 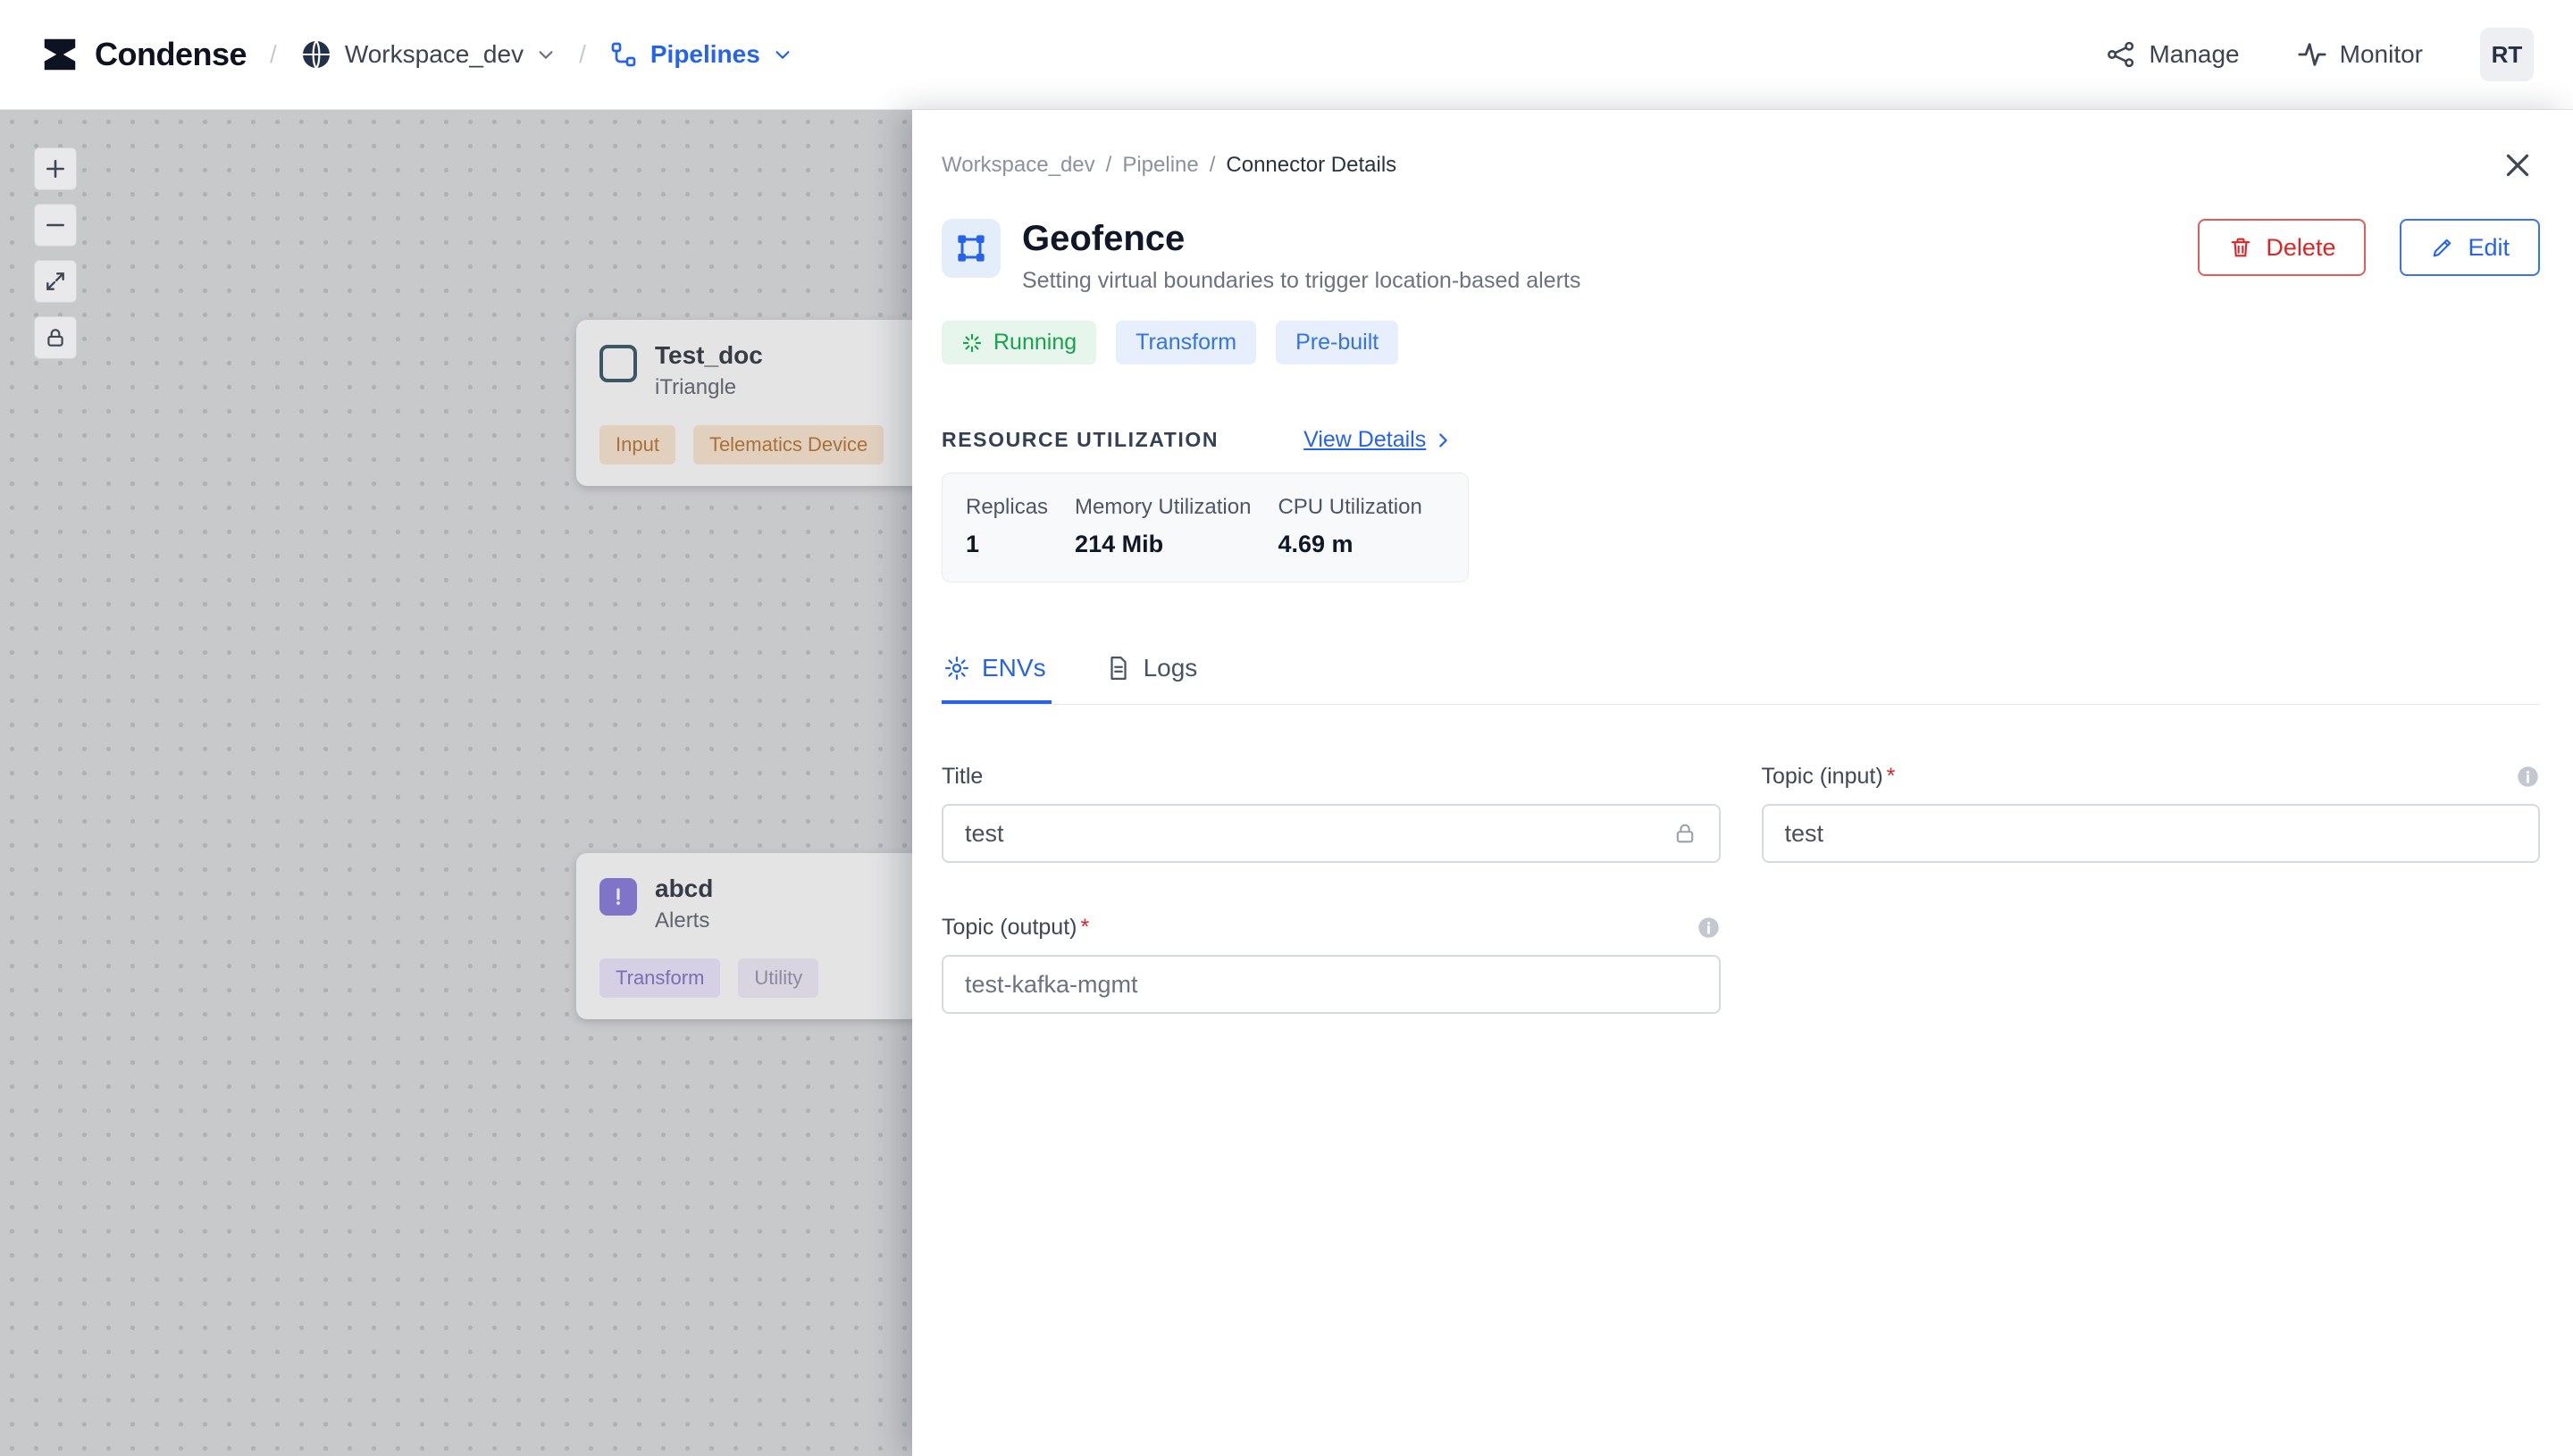 What do you see at coordinates (971, 248) in the screenshot?
I see `geofence-icon` at bounding box center [971, 248].